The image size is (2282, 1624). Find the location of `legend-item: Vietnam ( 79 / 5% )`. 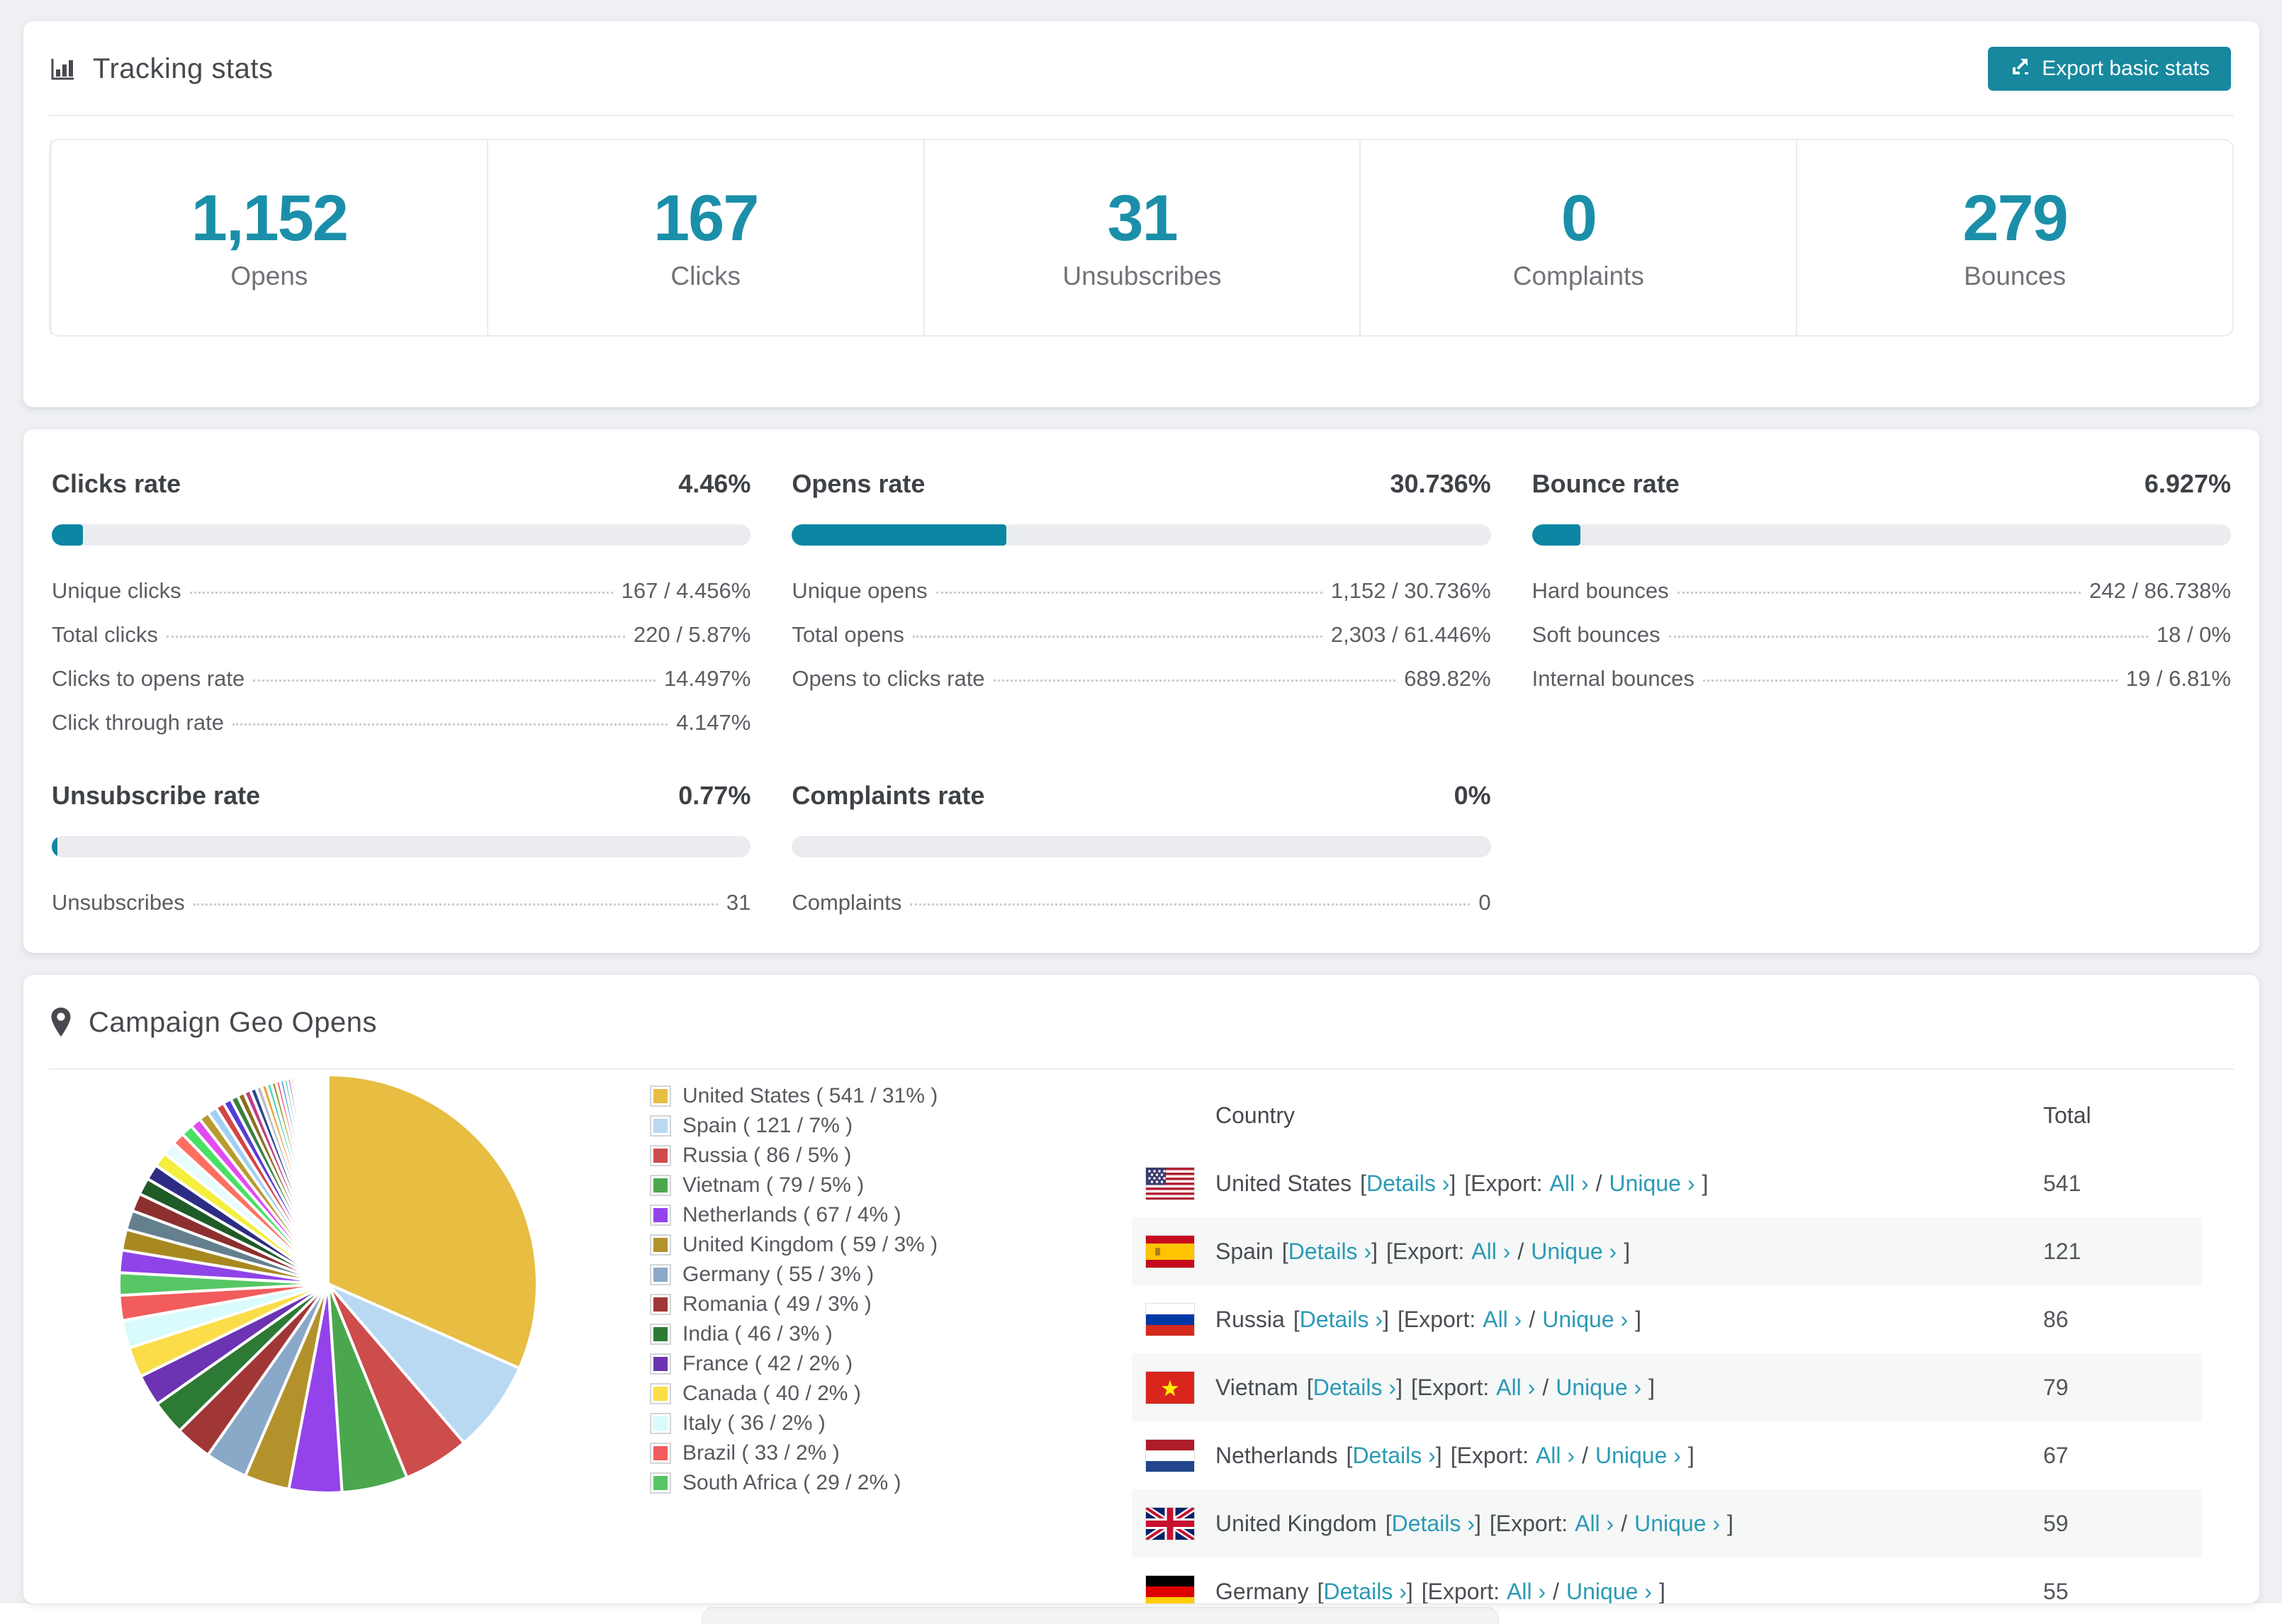

legend-item: Vietnam ( 79 / 5% ) is located at coordinates (794, 1186).